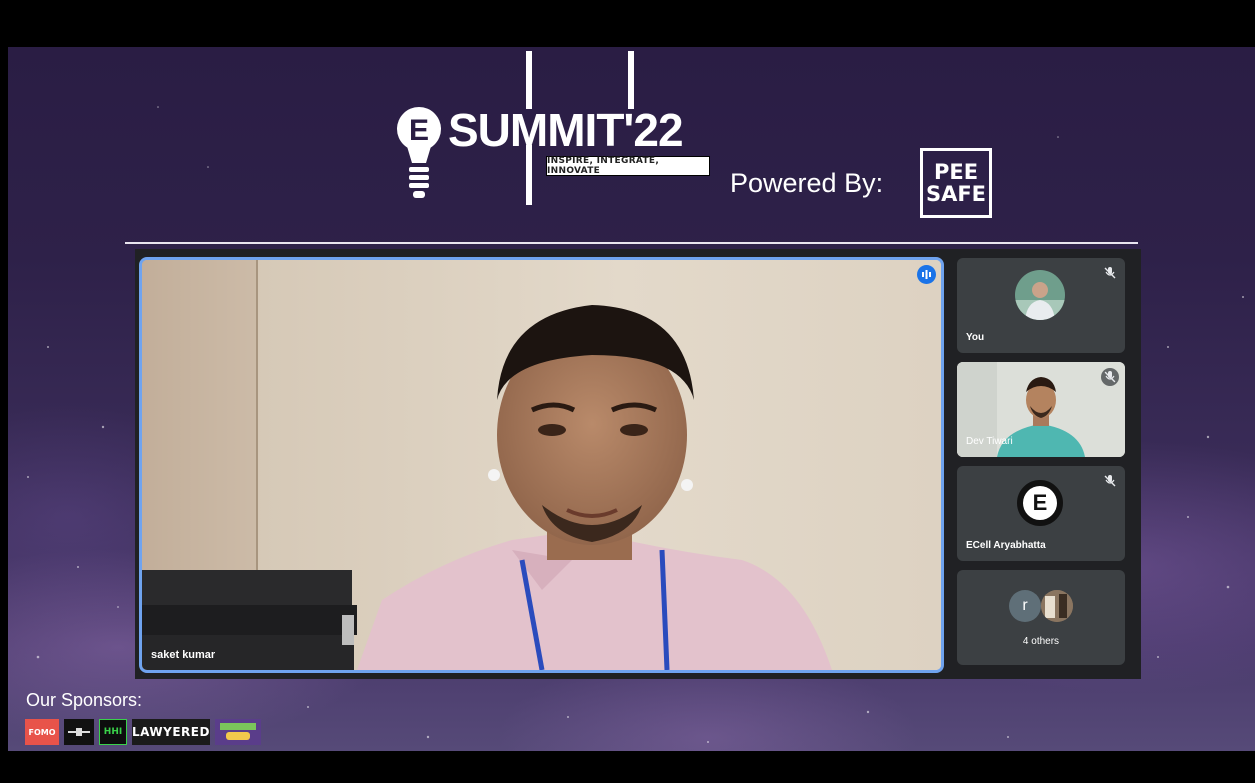 The width and height of the screenshot is (1255, 783). I want to click on speaking-indicator-icon, so click(926, 274).